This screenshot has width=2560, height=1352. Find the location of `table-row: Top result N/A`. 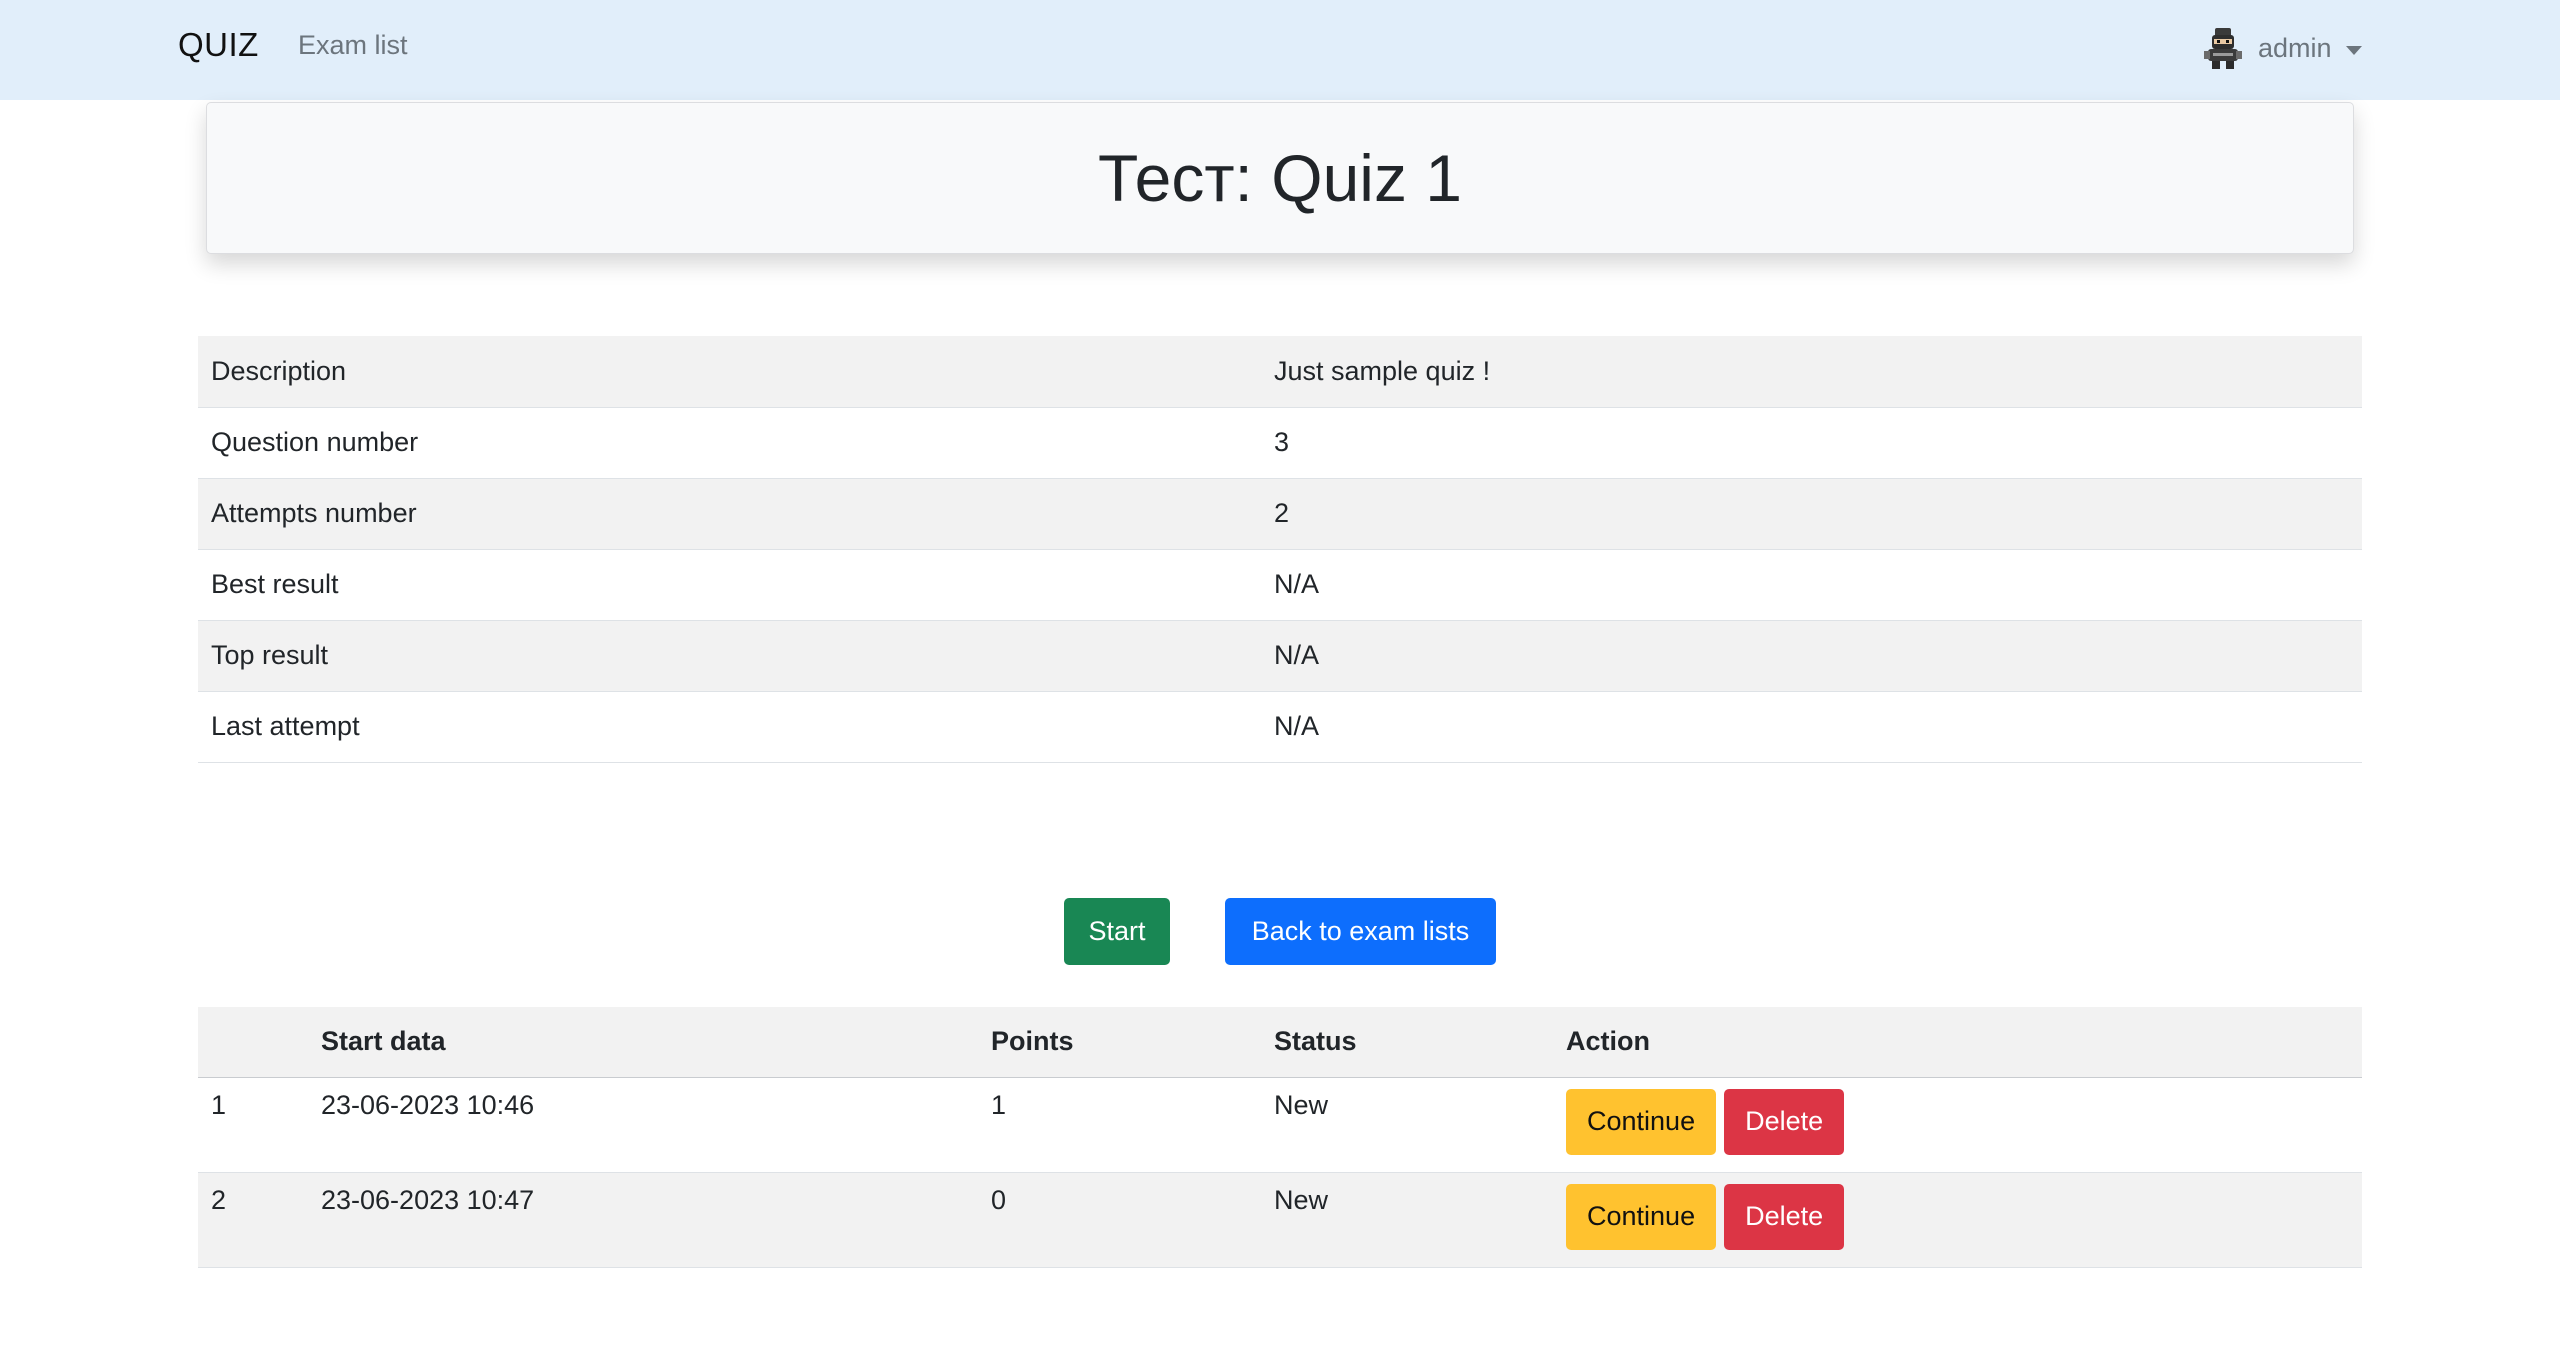

table-row: Top result N/A is located at coordinates (1280, 656).